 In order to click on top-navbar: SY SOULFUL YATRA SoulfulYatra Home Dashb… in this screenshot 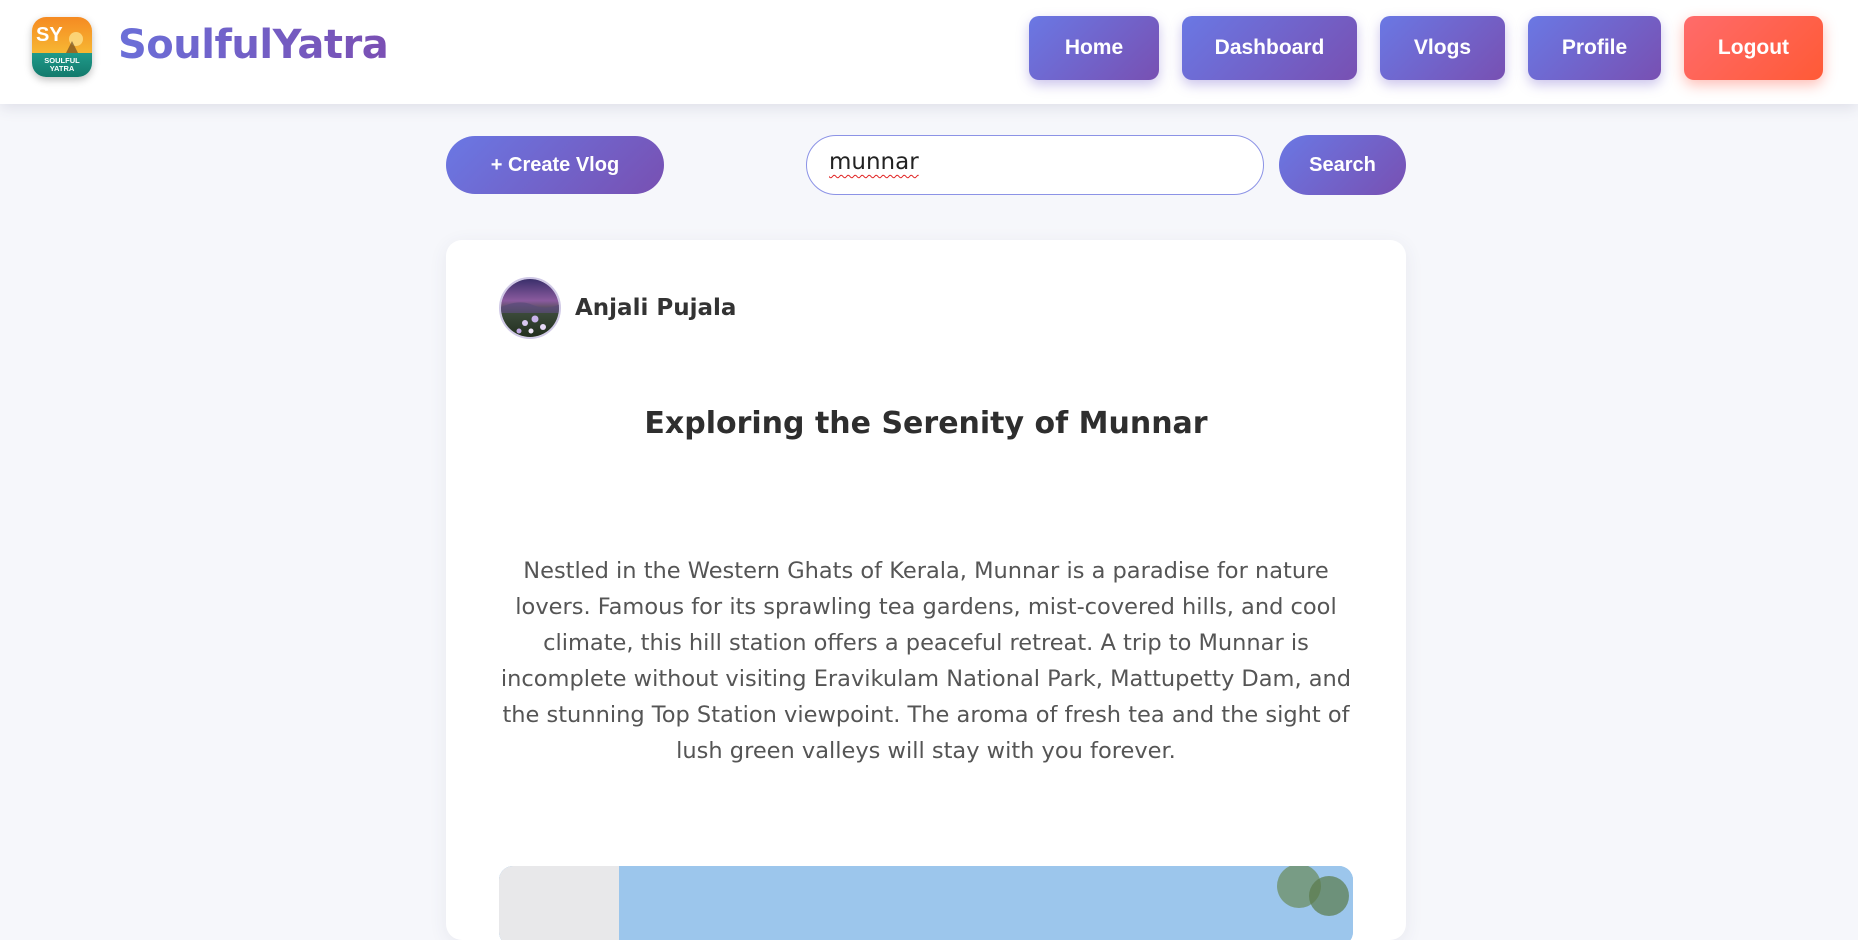, I will do `click(929, 52)`.